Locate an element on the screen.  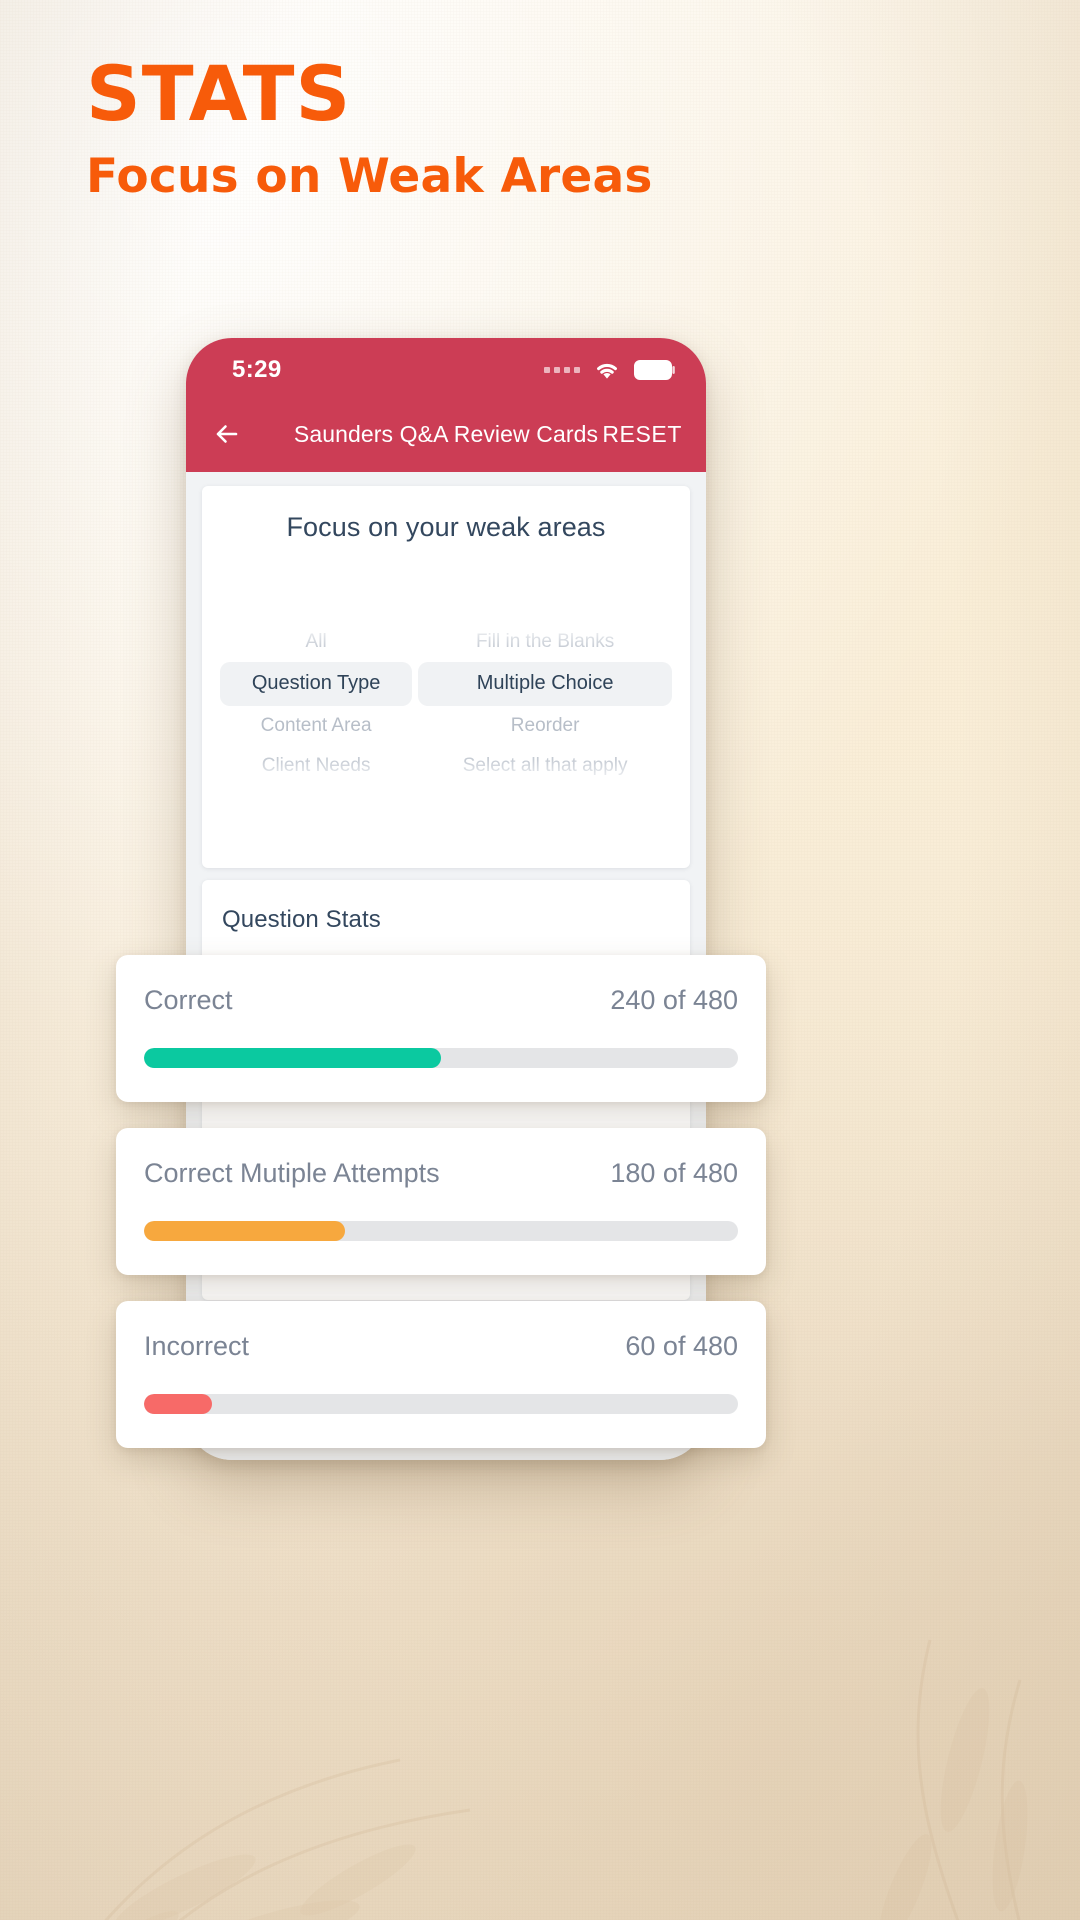
signal-dots-icon is located at coordinates (562, 370).